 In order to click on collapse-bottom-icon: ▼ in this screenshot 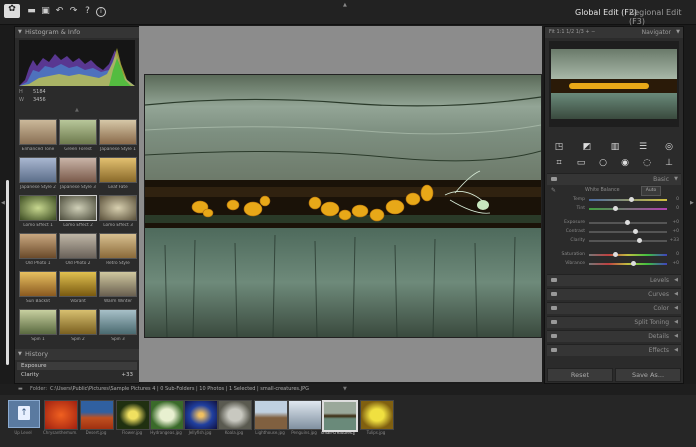, I will do `click(345, 389)`.